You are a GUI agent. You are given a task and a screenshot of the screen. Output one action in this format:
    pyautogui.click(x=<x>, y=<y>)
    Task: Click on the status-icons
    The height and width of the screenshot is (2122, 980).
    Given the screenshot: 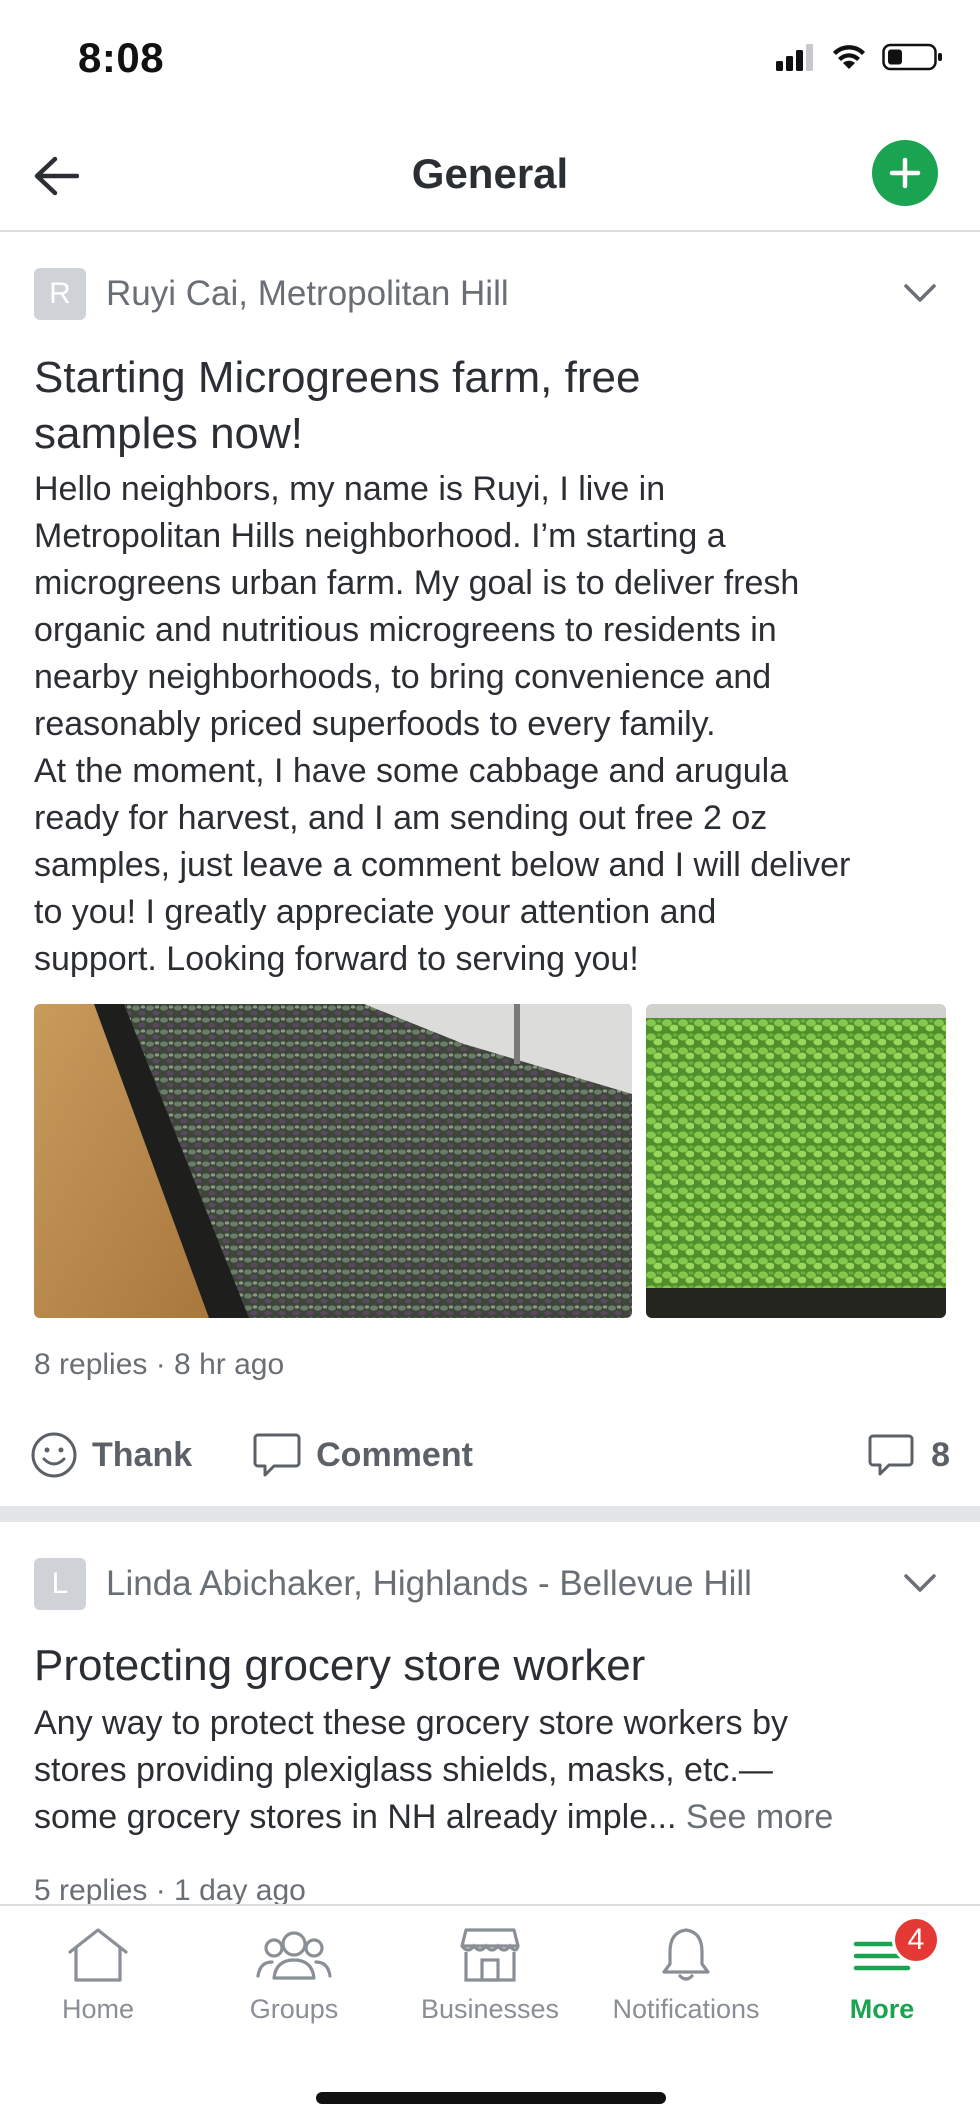 What is the action you would take?
    pyautogui.click(x=860, y=57)
    